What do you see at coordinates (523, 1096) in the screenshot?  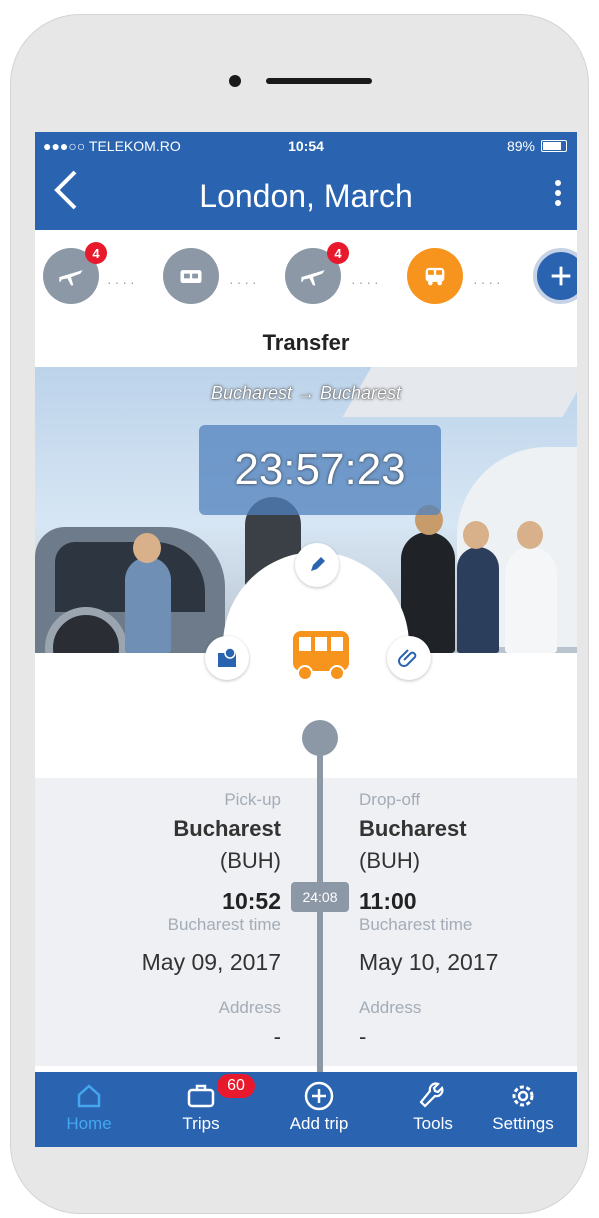 I see `gear-icon` at bounding box center [523, 1096].